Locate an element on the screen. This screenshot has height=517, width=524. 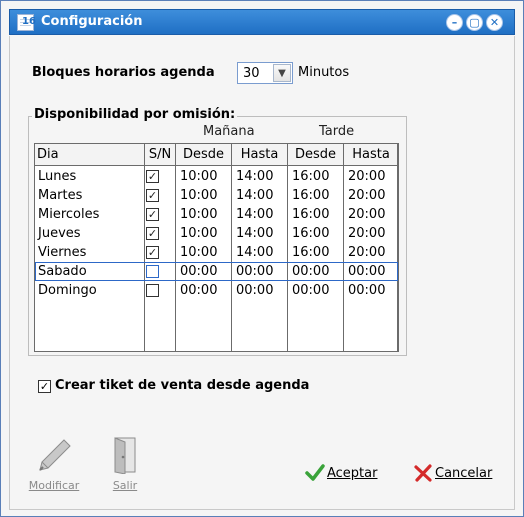
col-header-manana-hasta: Hasta is located at coordinates (259, 155).